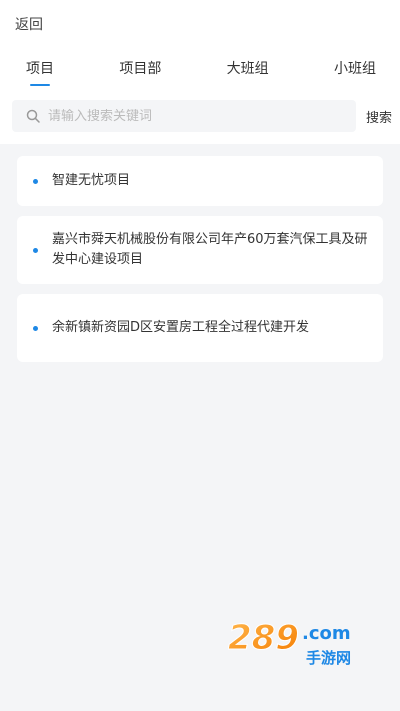 This screenshot has width=400, height=711. What do you see at coordinates (379, 116) in the screenshot?
I see `search-button: 搜索` at bounding box center [379, 116].